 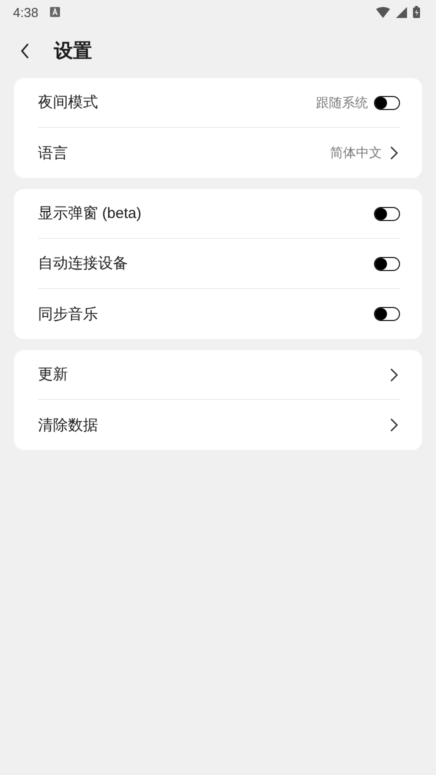 What do you see at coordinates (401, 12) in the screenshot?
I see `signal-icon` at bounding box center [401, 12].